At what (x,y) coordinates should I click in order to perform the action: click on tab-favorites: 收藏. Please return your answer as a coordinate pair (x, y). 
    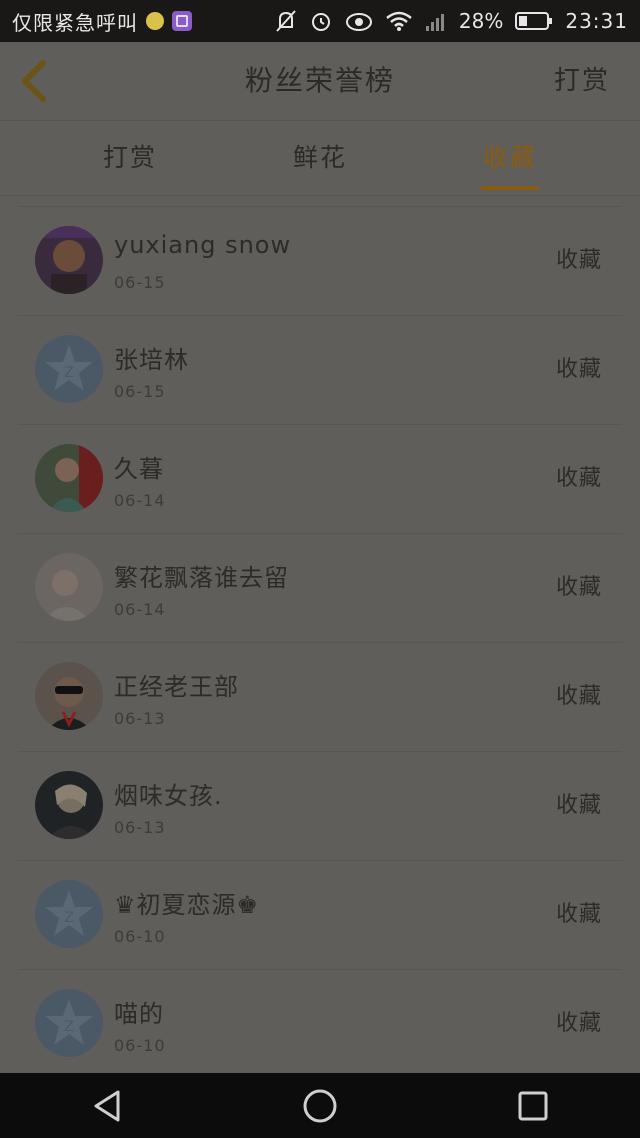
    Looking at the image, I should click on (510, 158).